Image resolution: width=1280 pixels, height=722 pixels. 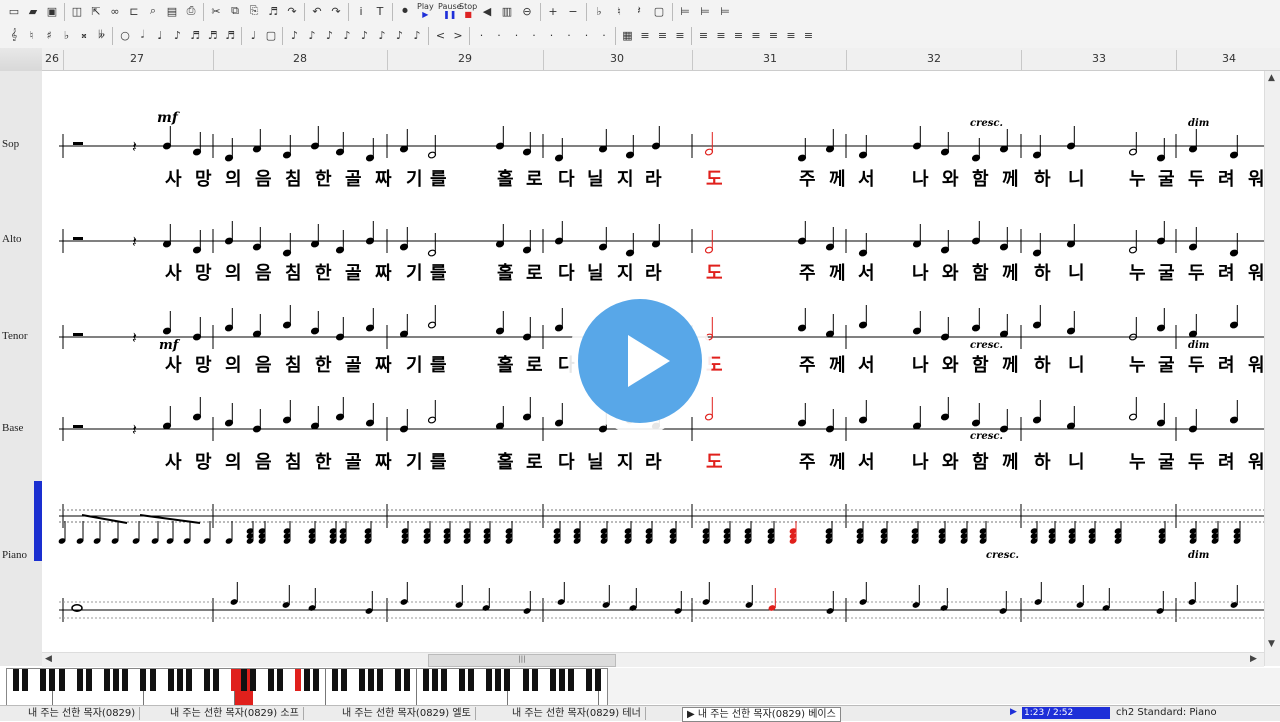 I want to click on vertical-scrollbar: ▲ ▼, so click(x=1272, y=368).